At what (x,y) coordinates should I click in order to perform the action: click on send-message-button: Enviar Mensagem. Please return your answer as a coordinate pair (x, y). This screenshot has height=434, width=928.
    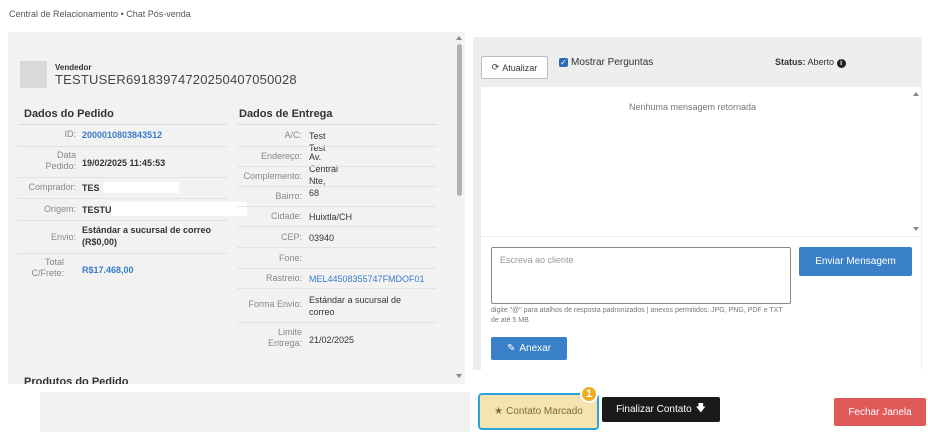
    Looking at the image, I should click on (855, 261).